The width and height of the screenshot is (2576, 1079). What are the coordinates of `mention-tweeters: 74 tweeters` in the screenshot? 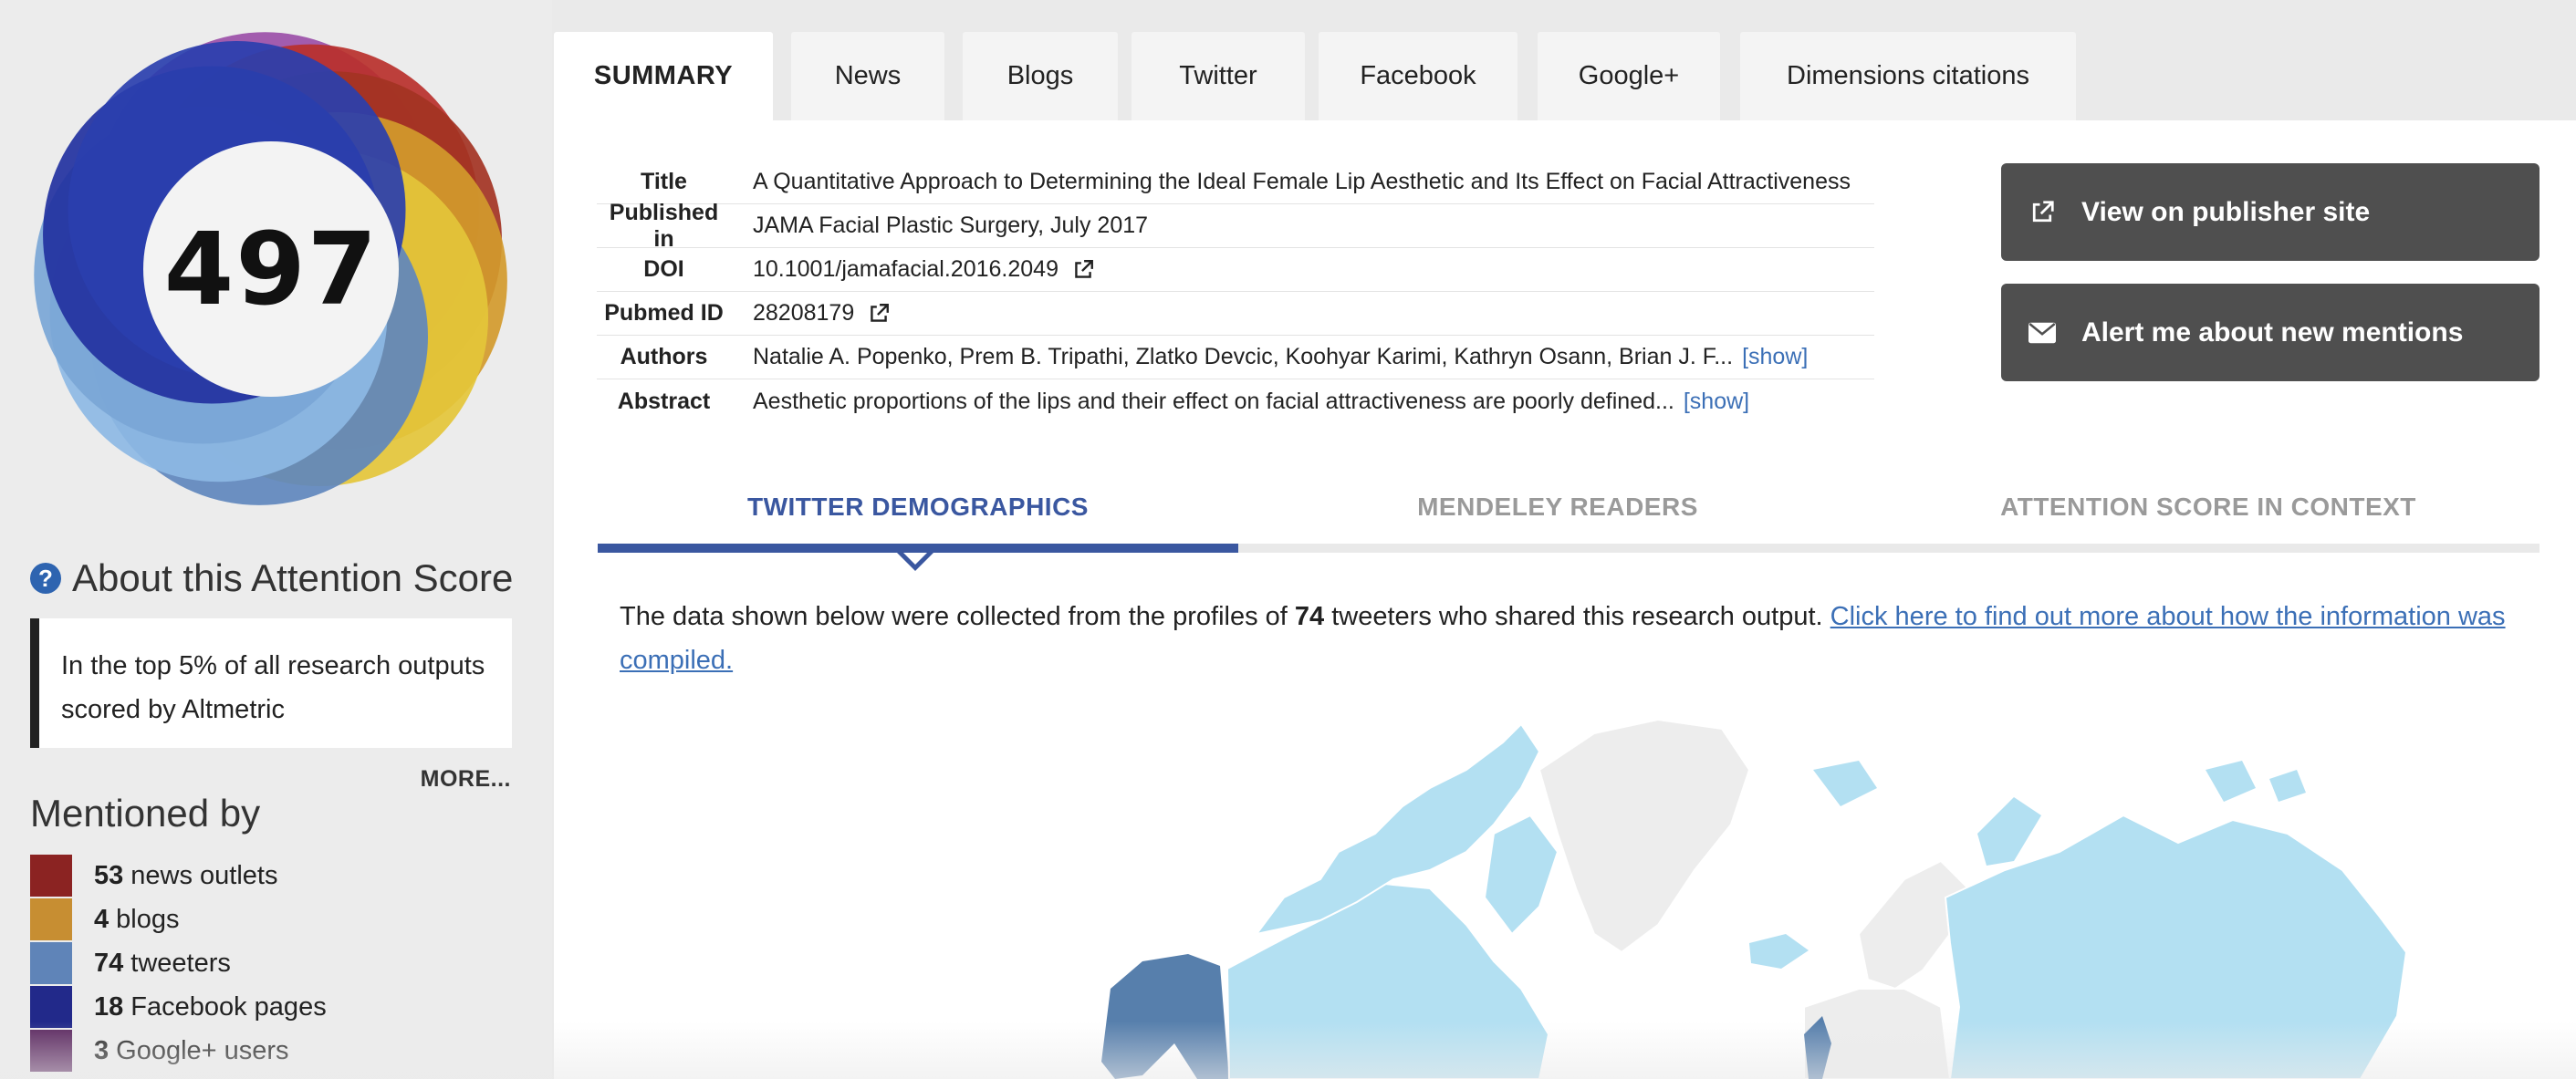 It's located at (178, 963).